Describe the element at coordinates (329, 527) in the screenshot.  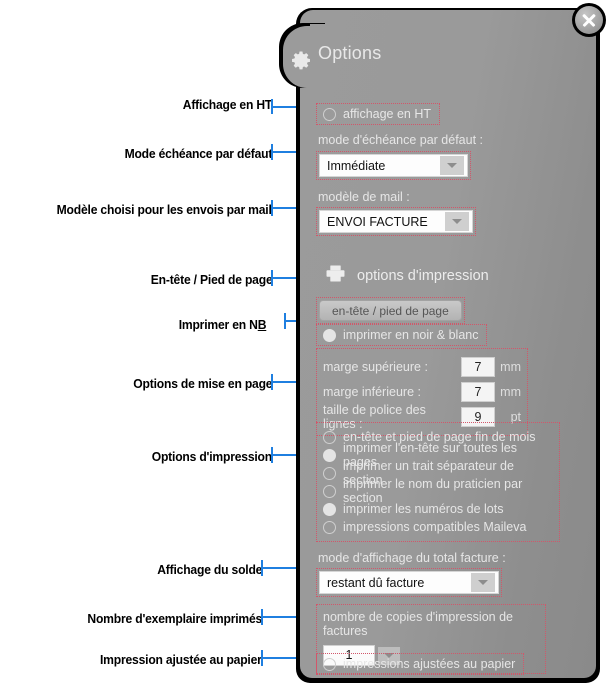
I see `radio-maileva` at that location.